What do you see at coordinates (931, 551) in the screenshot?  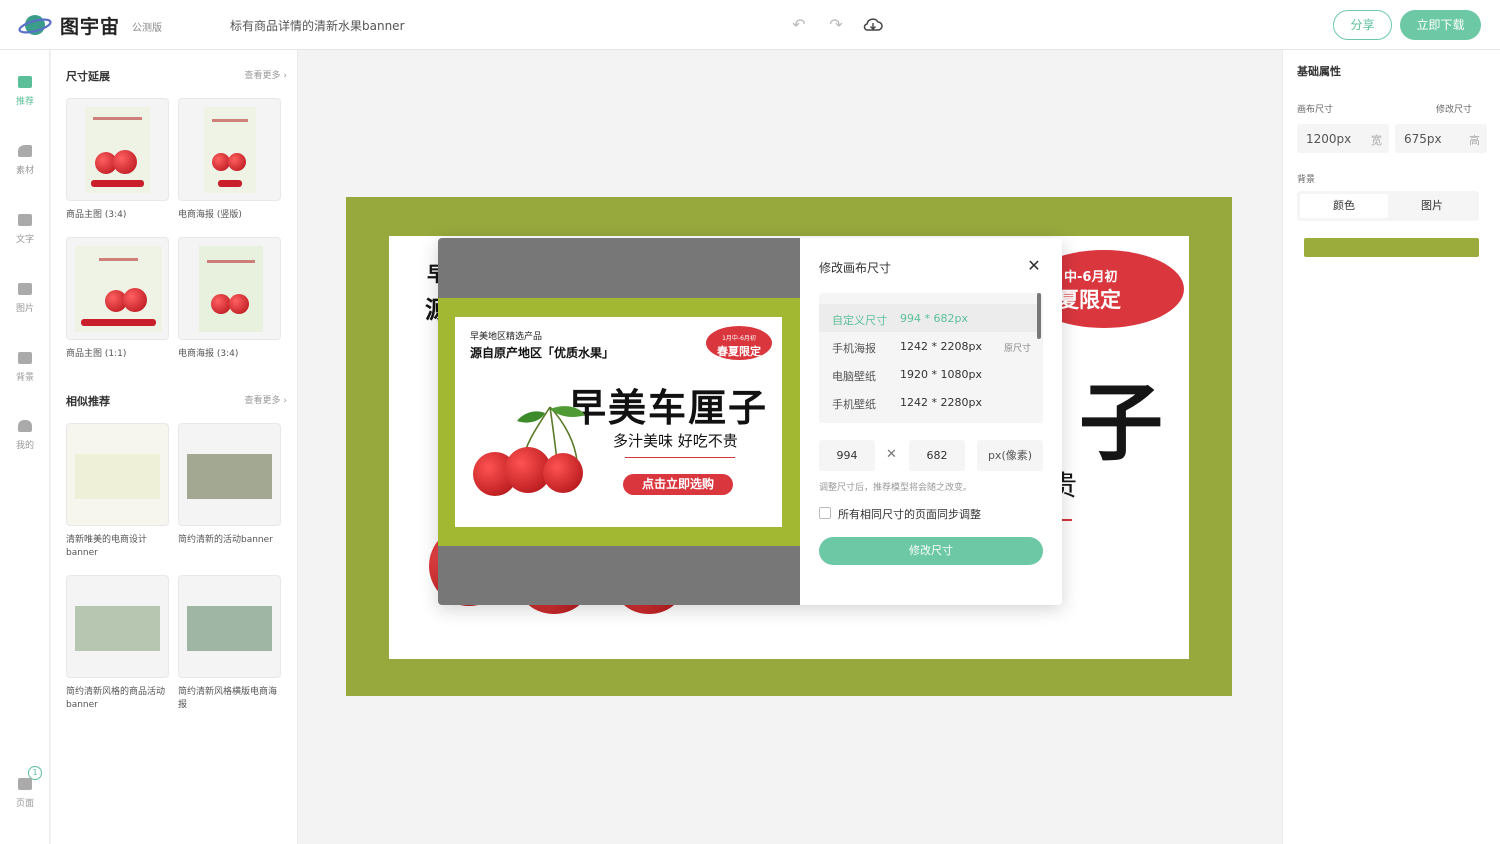 I see `modify-size-button: 修改尺寸` at bounding box center [931, 551].